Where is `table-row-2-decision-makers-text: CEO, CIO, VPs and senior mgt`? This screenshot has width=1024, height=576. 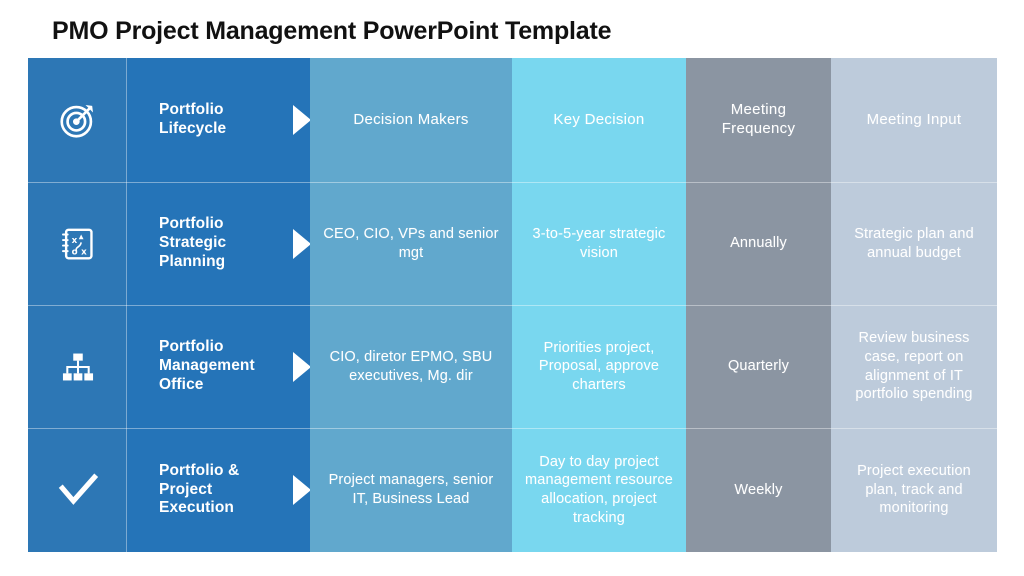 table-row-2-decision-makers-text: CEO, CIO, VPs and senior mgt is located at coordinates (411, 243).